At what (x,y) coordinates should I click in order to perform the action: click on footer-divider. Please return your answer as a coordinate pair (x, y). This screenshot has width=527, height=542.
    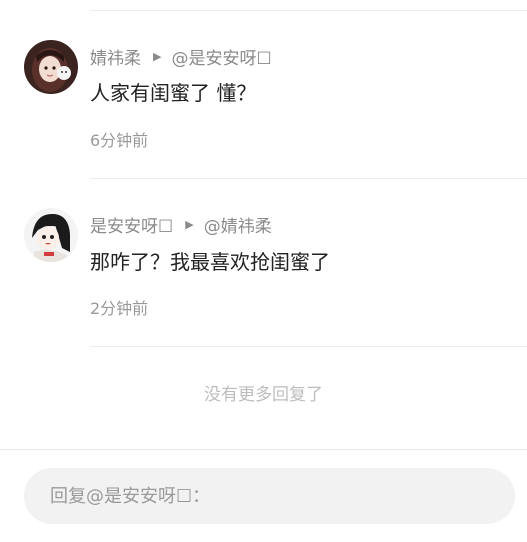
    Looking at the image, I should click on (263, 449).